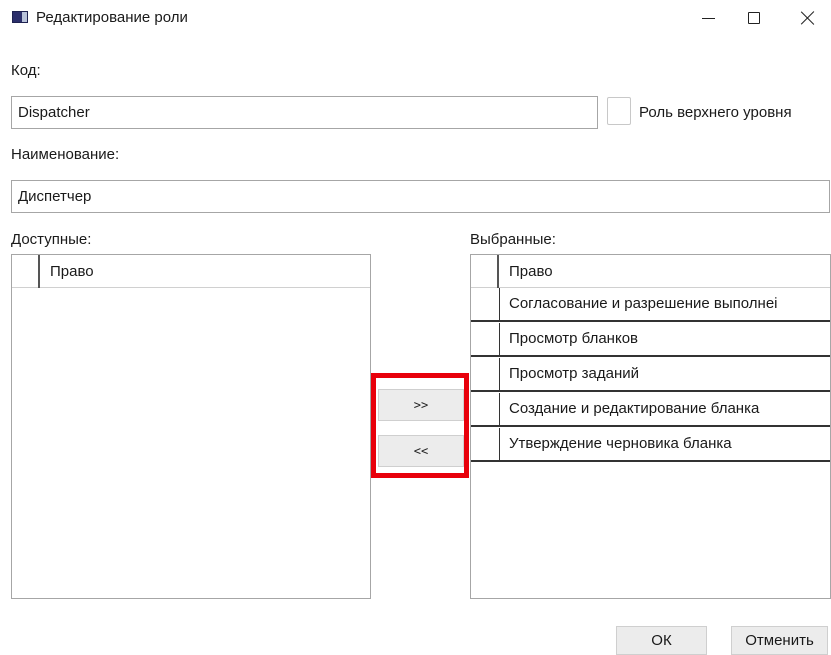  Describe the element at coordinates (420, 196) in the screenshot. I see `name-input` at that location.